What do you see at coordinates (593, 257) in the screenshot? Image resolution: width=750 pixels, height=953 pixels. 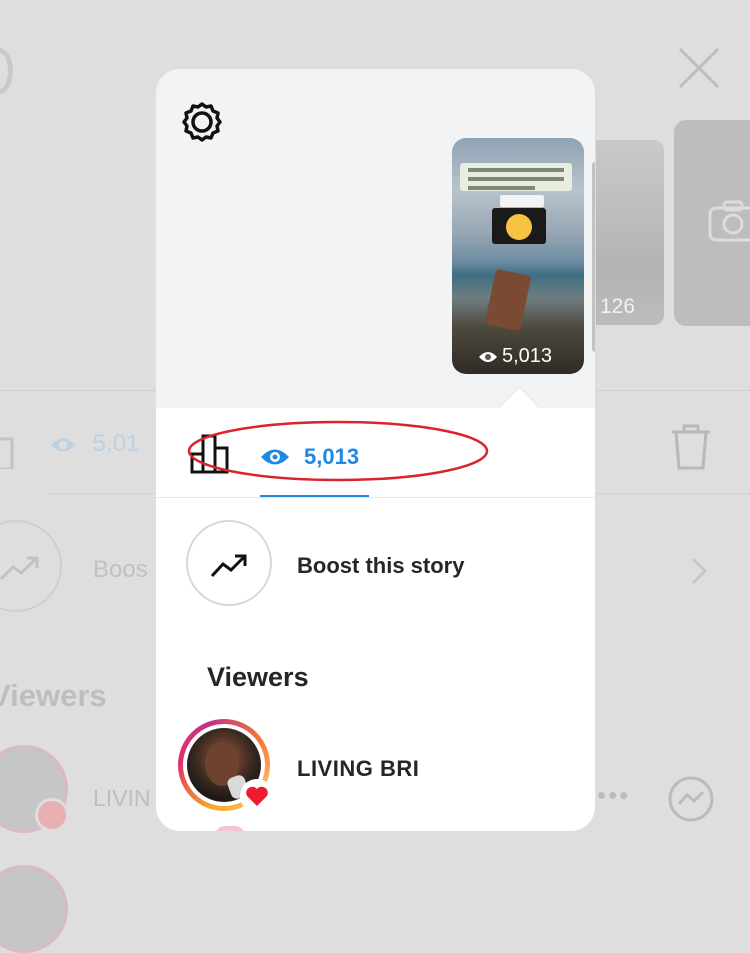 I see `story-thumbnail-next` at bounding box center [593, 257].